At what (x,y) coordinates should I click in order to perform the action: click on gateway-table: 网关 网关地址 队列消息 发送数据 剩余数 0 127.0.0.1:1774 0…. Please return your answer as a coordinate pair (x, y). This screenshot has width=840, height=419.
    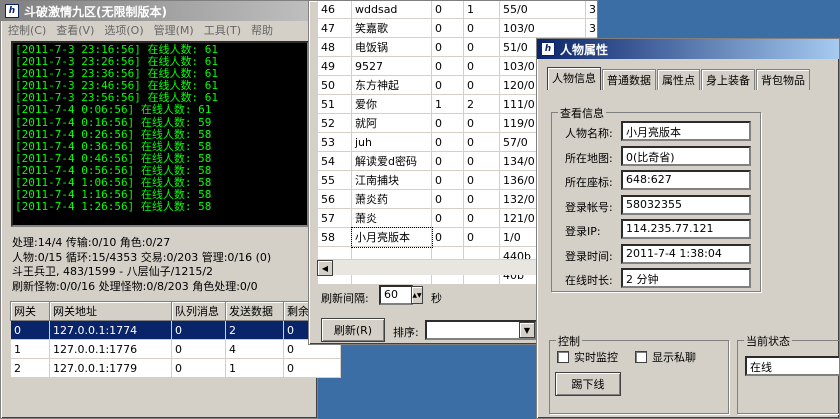
    Looking at the image, I should click on (175, 339).